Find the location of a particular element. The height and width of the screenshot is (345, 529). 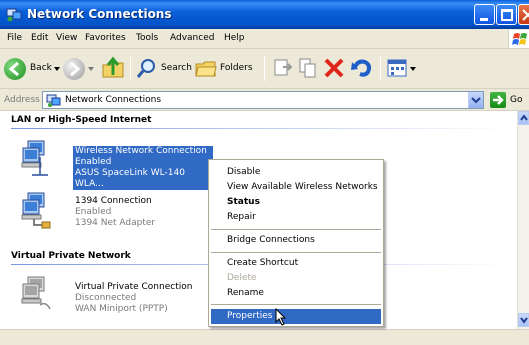

scroll-down-button is located at coordinates (523, 320).